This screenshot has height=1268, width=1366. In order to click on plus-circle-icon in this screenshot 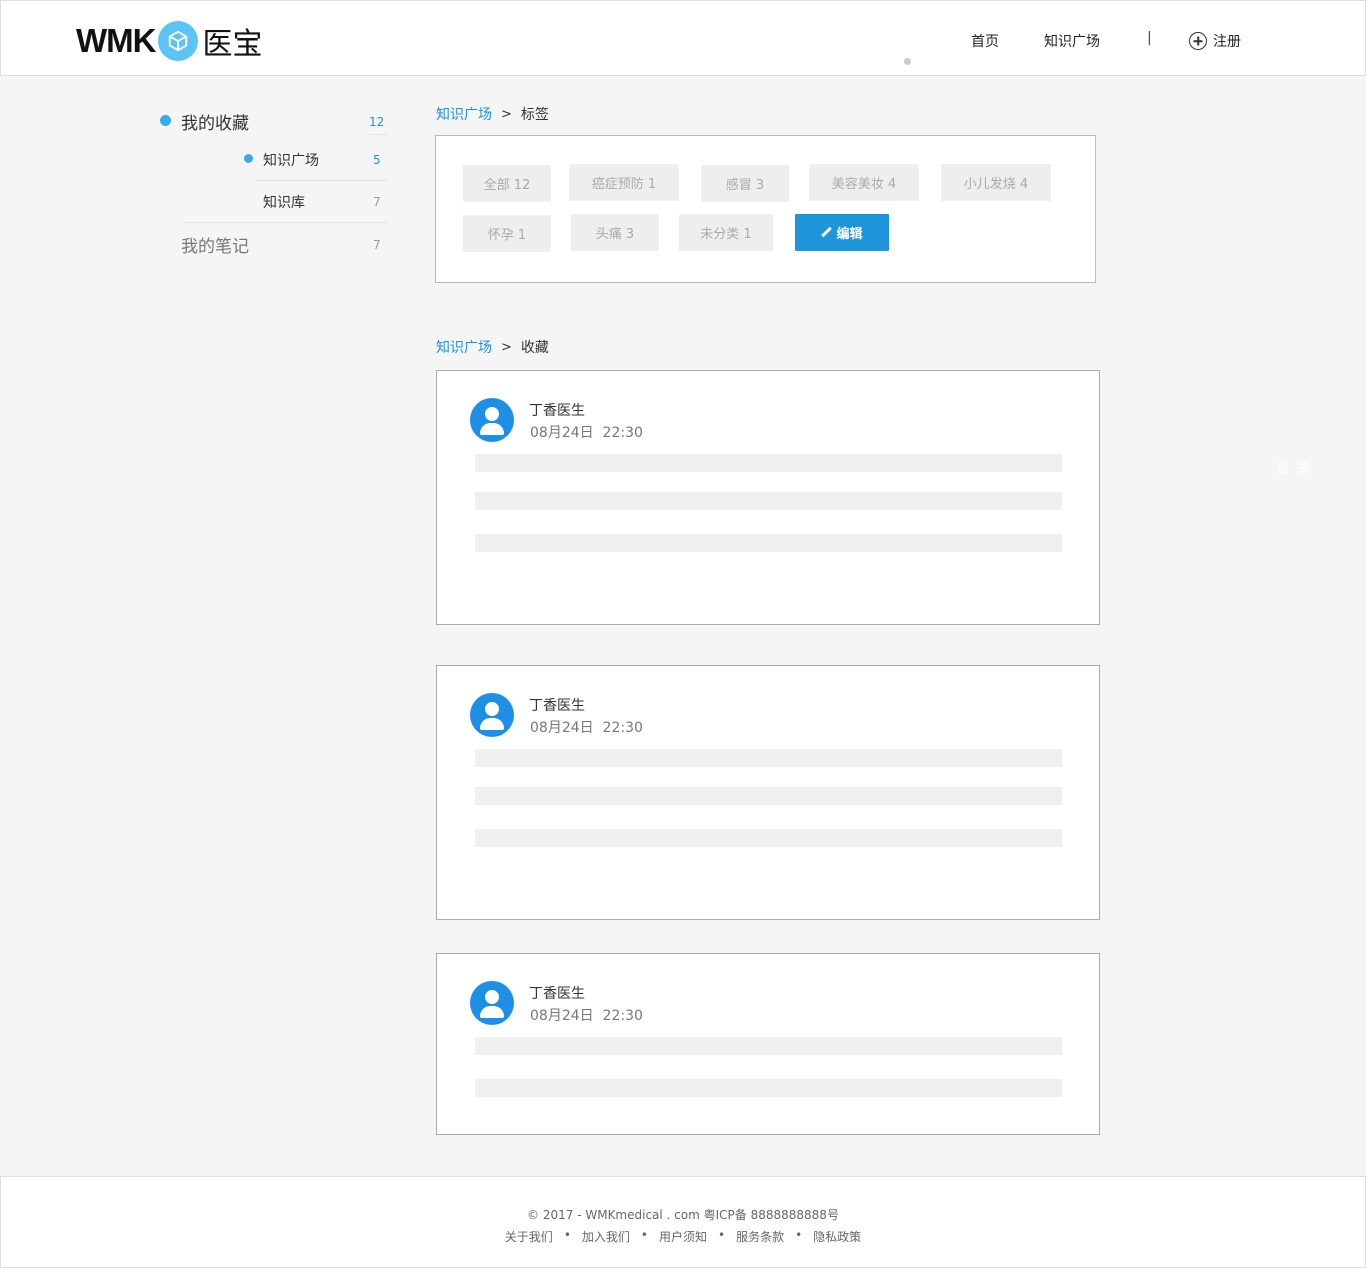, I will do `click(1198, 41)`.